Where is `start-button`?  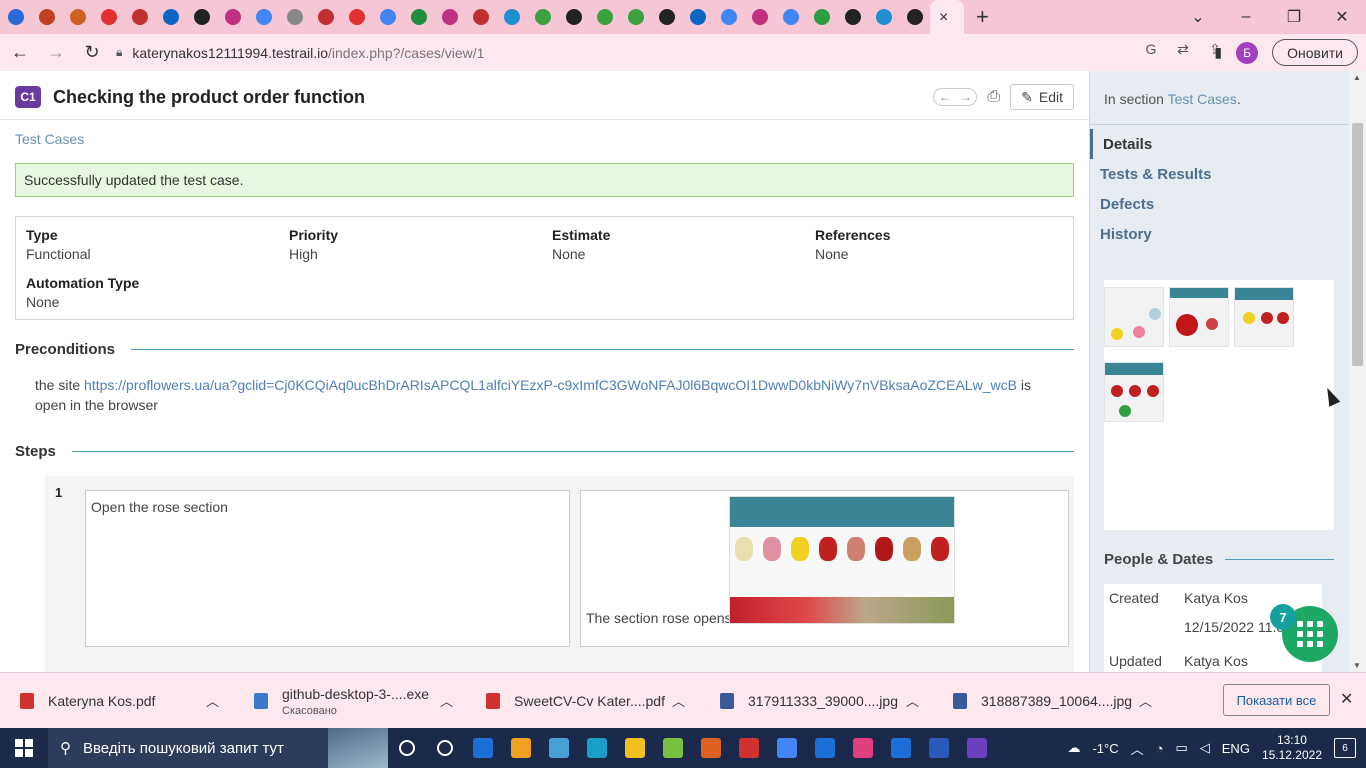
start-button is located at coordinates (24, 748).